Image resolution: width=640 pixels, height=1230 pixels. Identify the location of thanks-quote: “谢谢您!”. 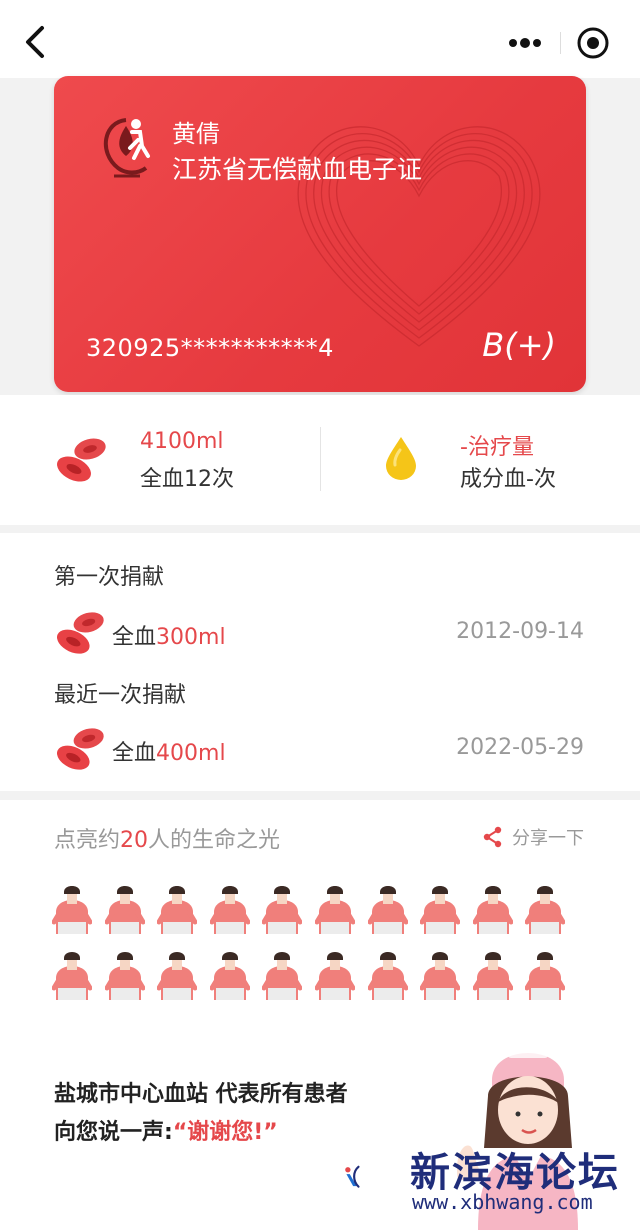
(225, 1132).